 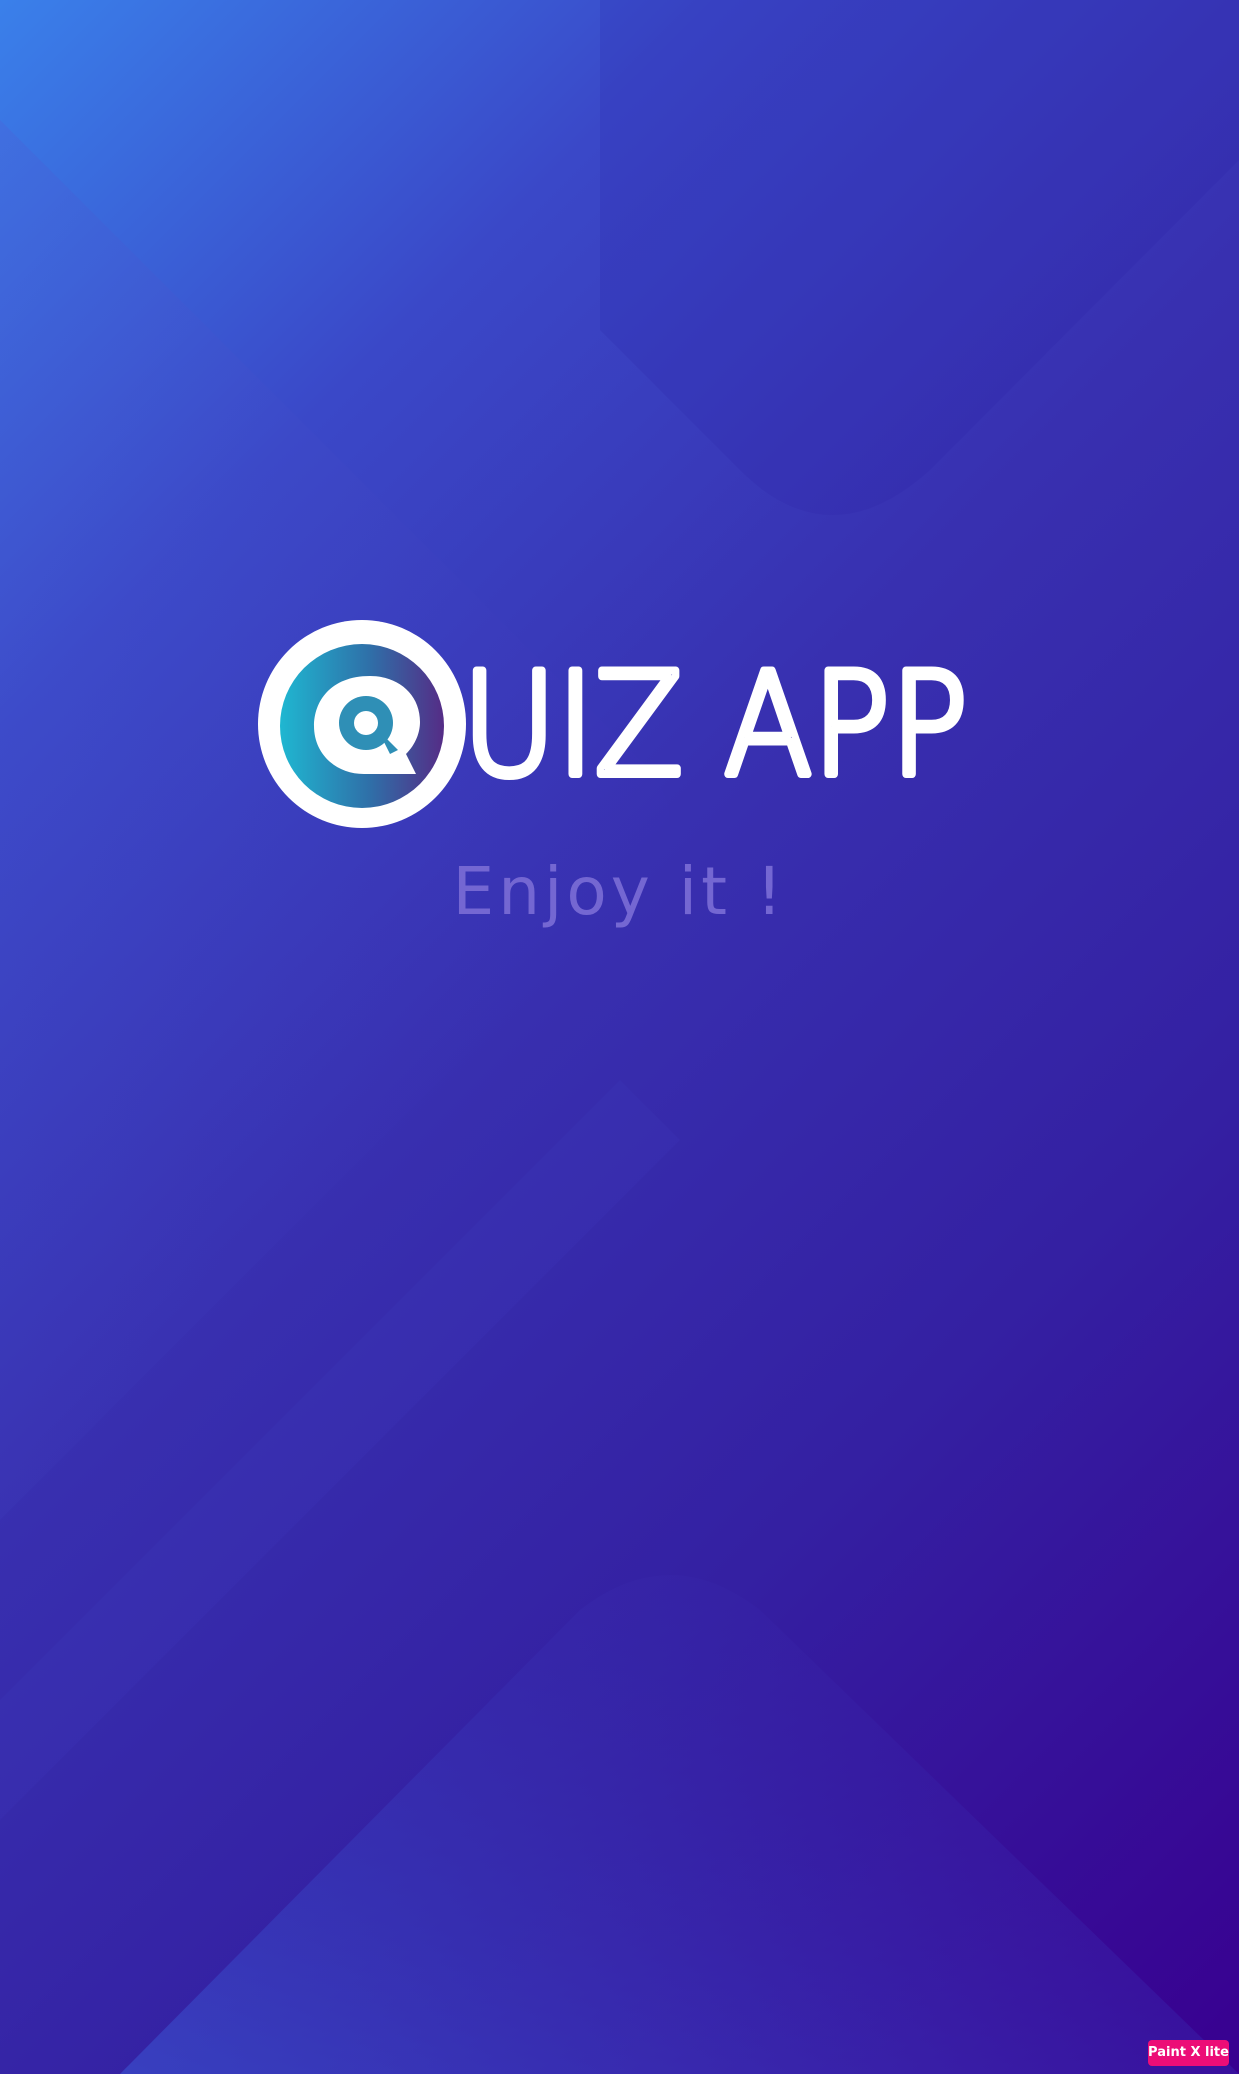 I want to click on app-title: UIZ APP, so click(x=717, y=726).